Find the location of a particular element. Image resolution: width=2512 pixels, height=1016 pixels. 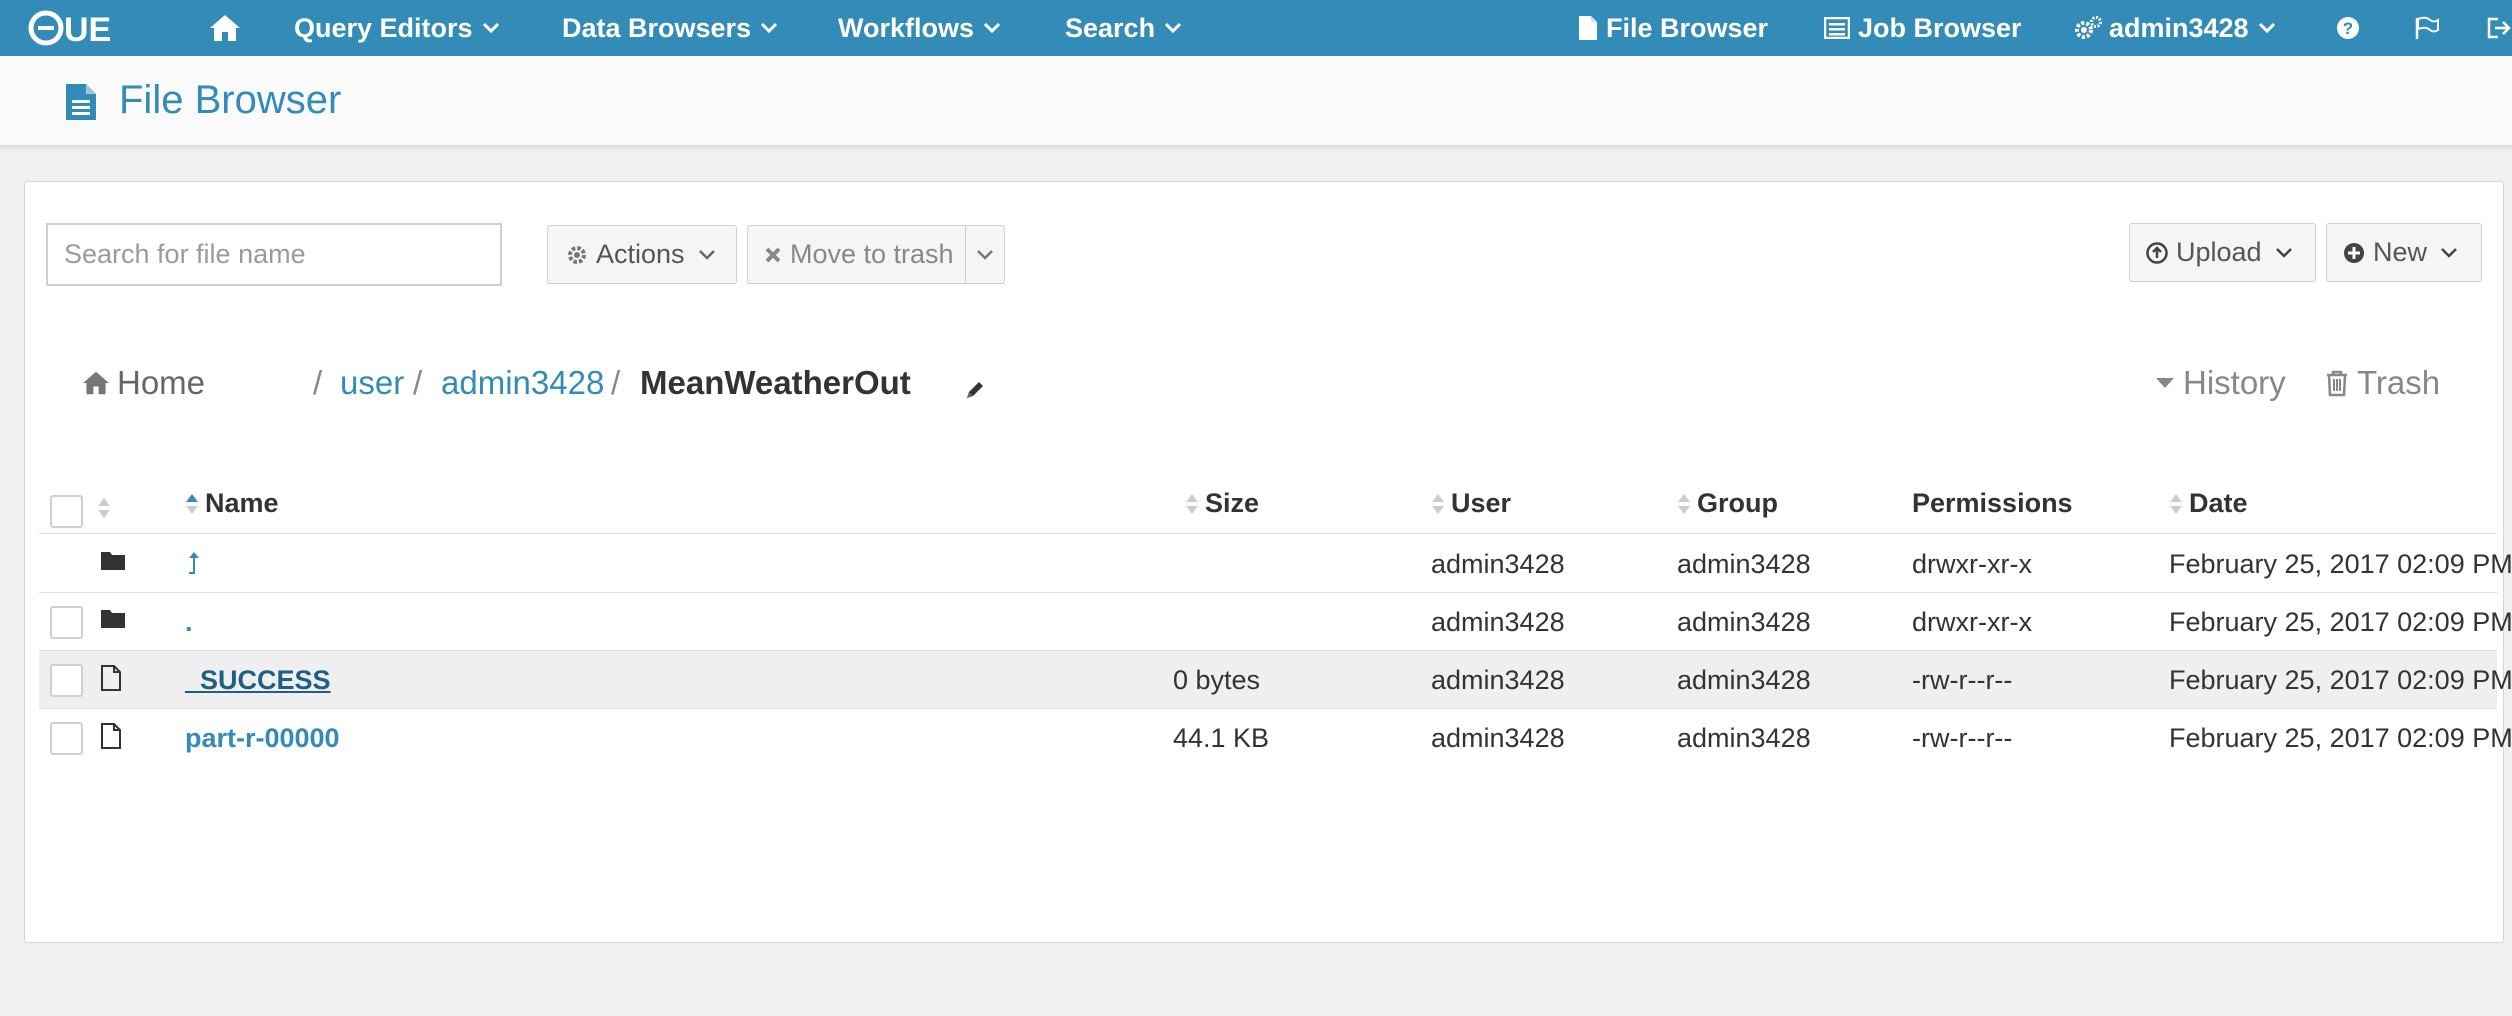

nav-job-browser: Job Browser is located at coordinates (1923, 28).